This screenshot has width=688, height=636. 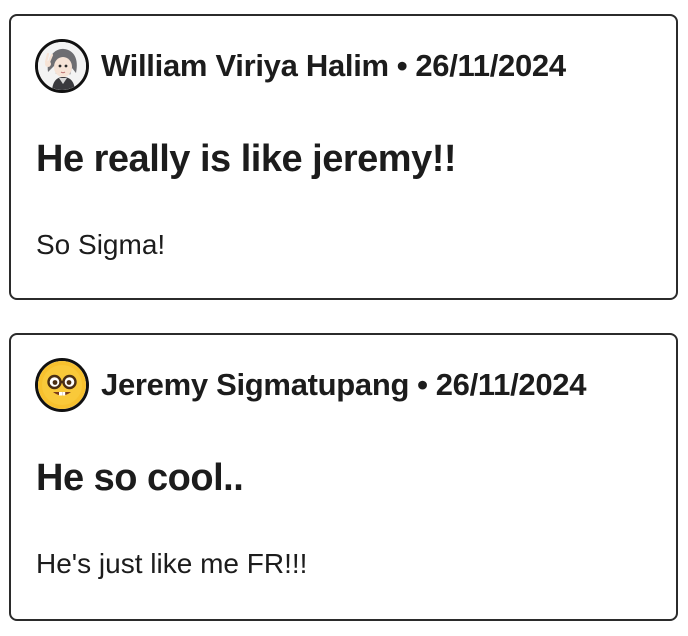 What do you see at coordinates (172, 563) in the screenshot?
I see `post-body: He's just like me FR!!!` at bounding box center [172, 563].